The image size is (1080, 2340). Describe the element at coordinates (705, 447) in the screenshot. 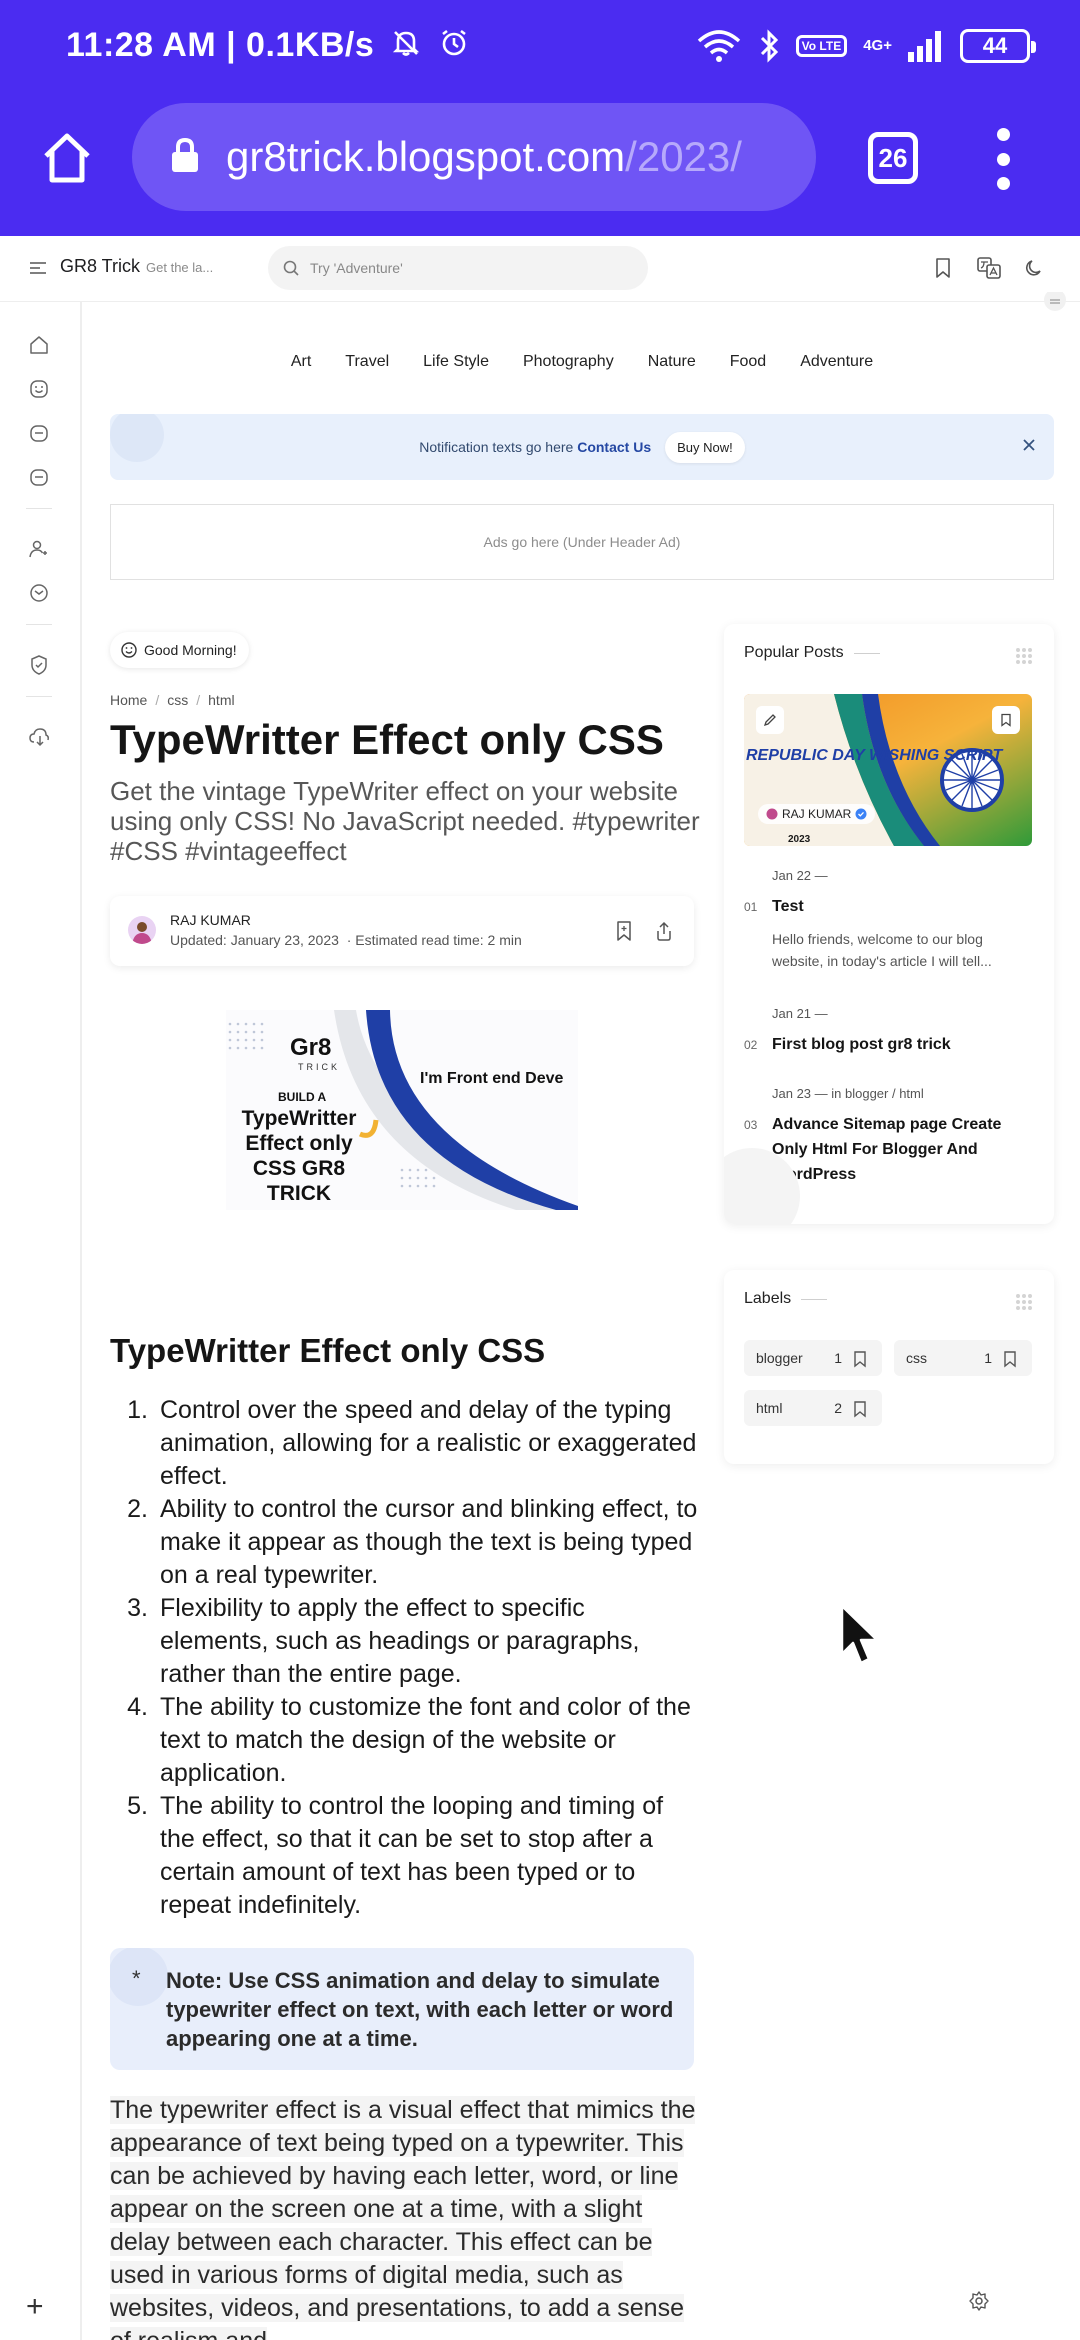

I see `buy-now-button: Buy Now!` at that location.